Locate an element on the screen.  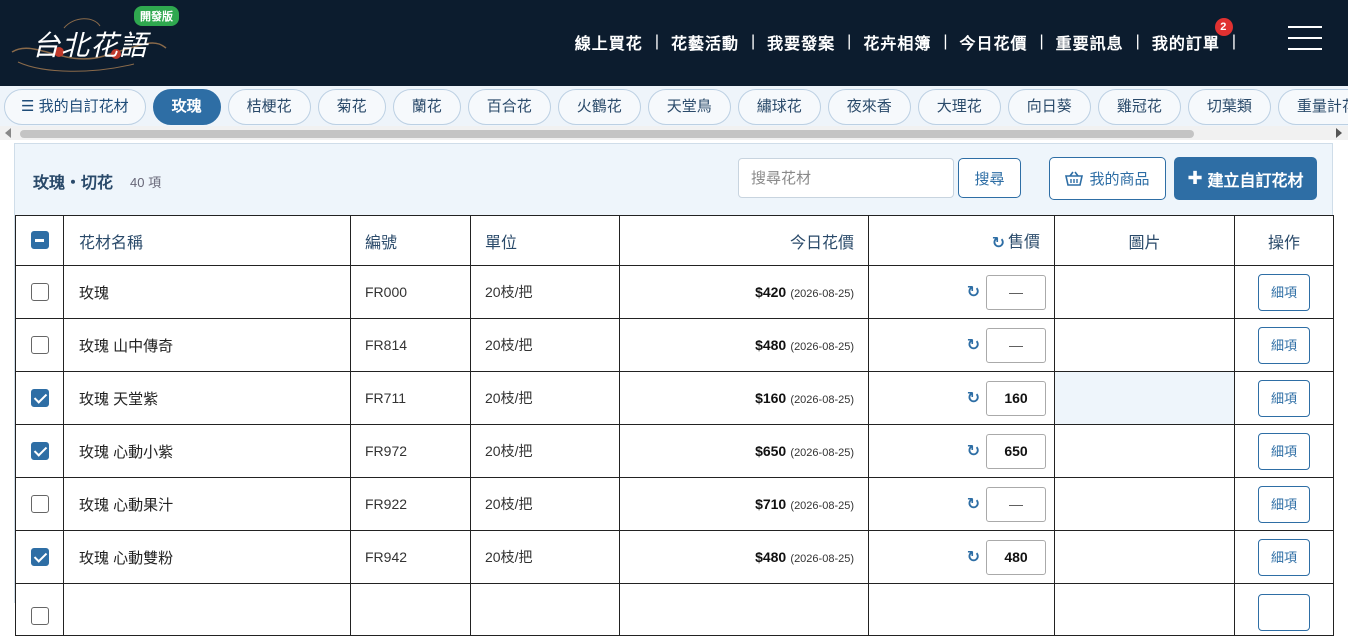
cell-code: FR814 is located at coordinates (410, 345).